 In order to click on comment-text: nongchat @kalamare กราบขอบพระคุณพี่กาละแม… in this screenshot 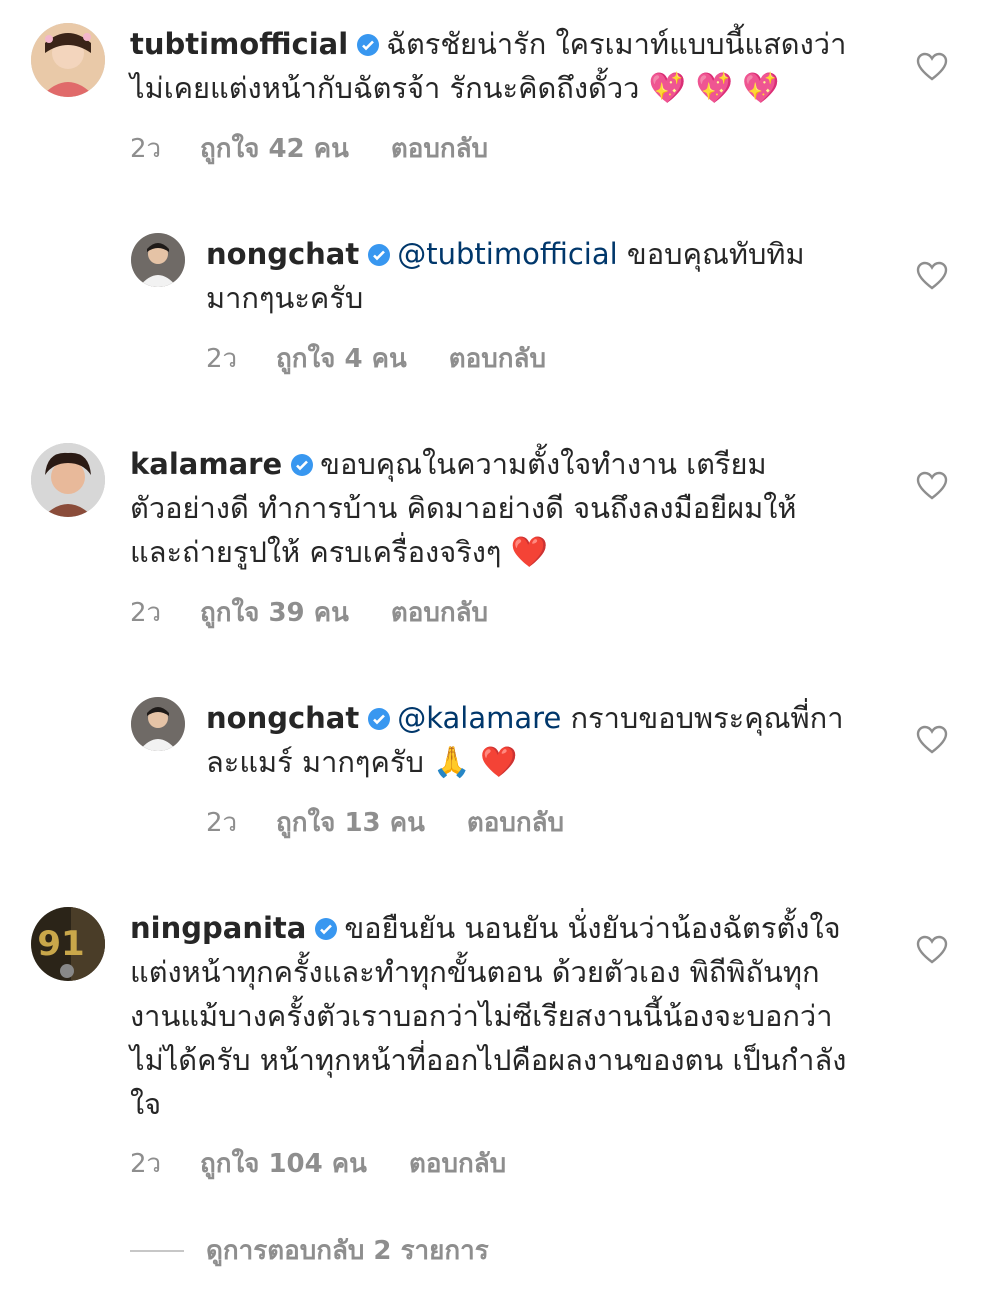, I will do `click(536, 740)`.